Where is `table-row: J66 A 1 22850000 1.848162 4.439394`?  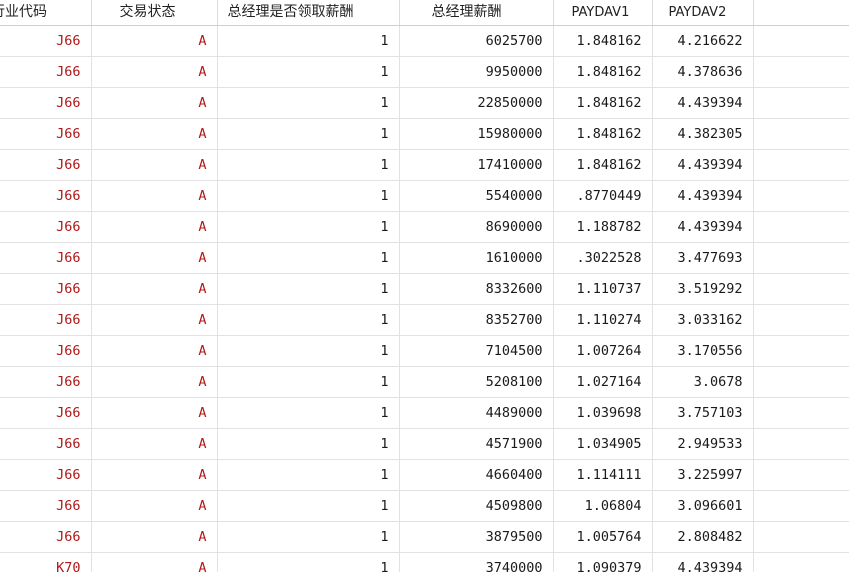 table-row: J66 A 1 22850000 1.848162 4.439394 is located at coordinates (424, 103).